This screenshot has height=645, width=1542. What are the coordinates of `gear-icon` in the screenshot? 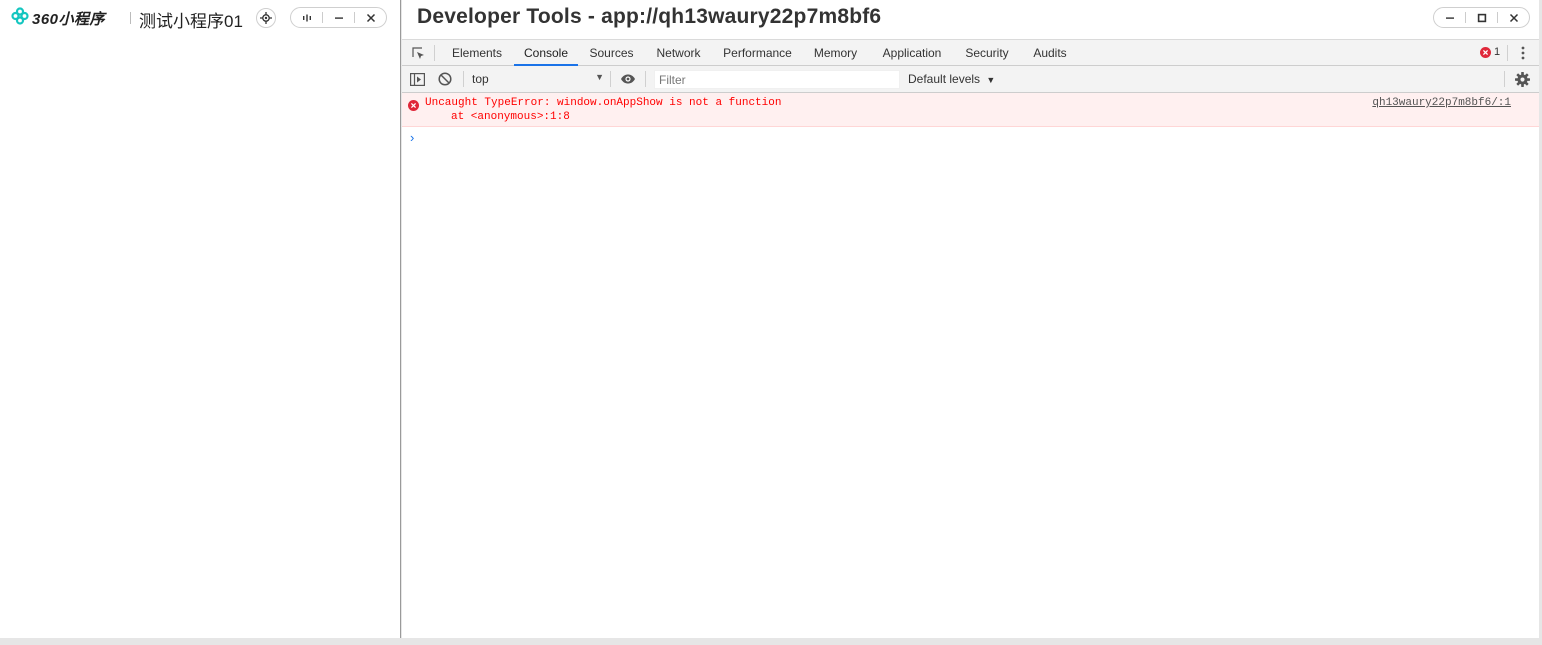 It's located at (1522, 79).